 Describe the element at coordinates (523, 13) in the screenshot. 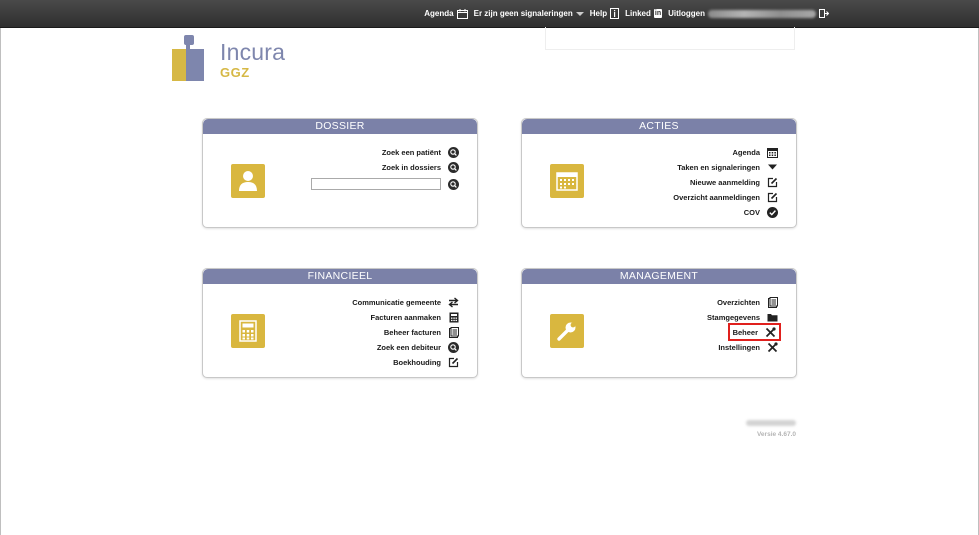

I see `signals-label: Er zijn geen signaleringen` at that location.